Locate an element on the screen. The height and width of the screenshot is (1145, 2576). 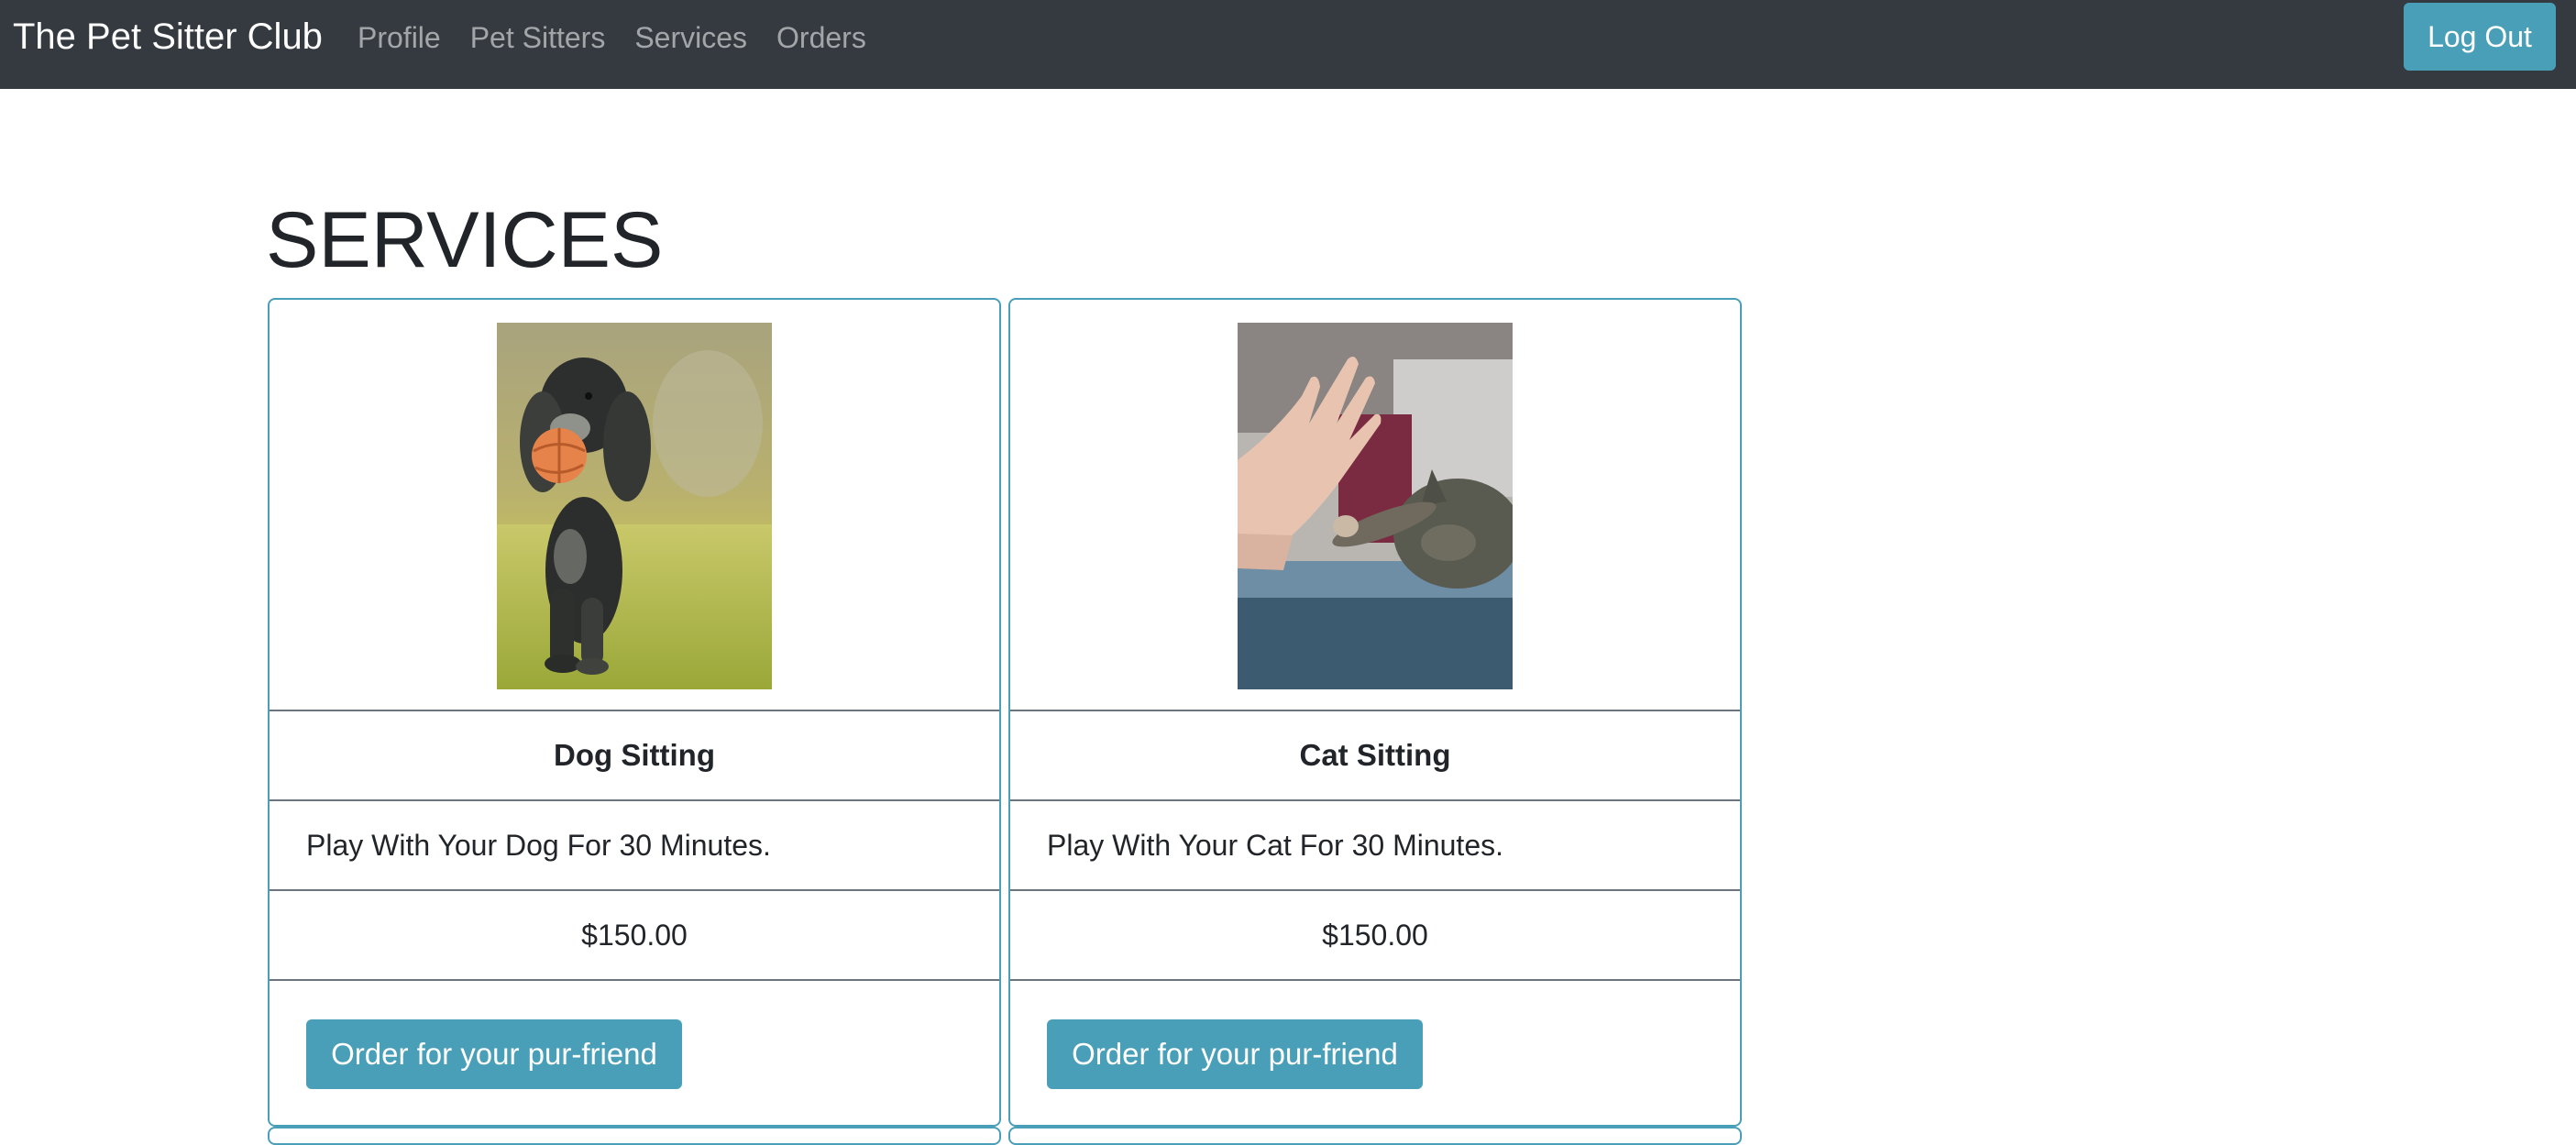
service-name: Dog Sitting is located at coordinates (634, 756).